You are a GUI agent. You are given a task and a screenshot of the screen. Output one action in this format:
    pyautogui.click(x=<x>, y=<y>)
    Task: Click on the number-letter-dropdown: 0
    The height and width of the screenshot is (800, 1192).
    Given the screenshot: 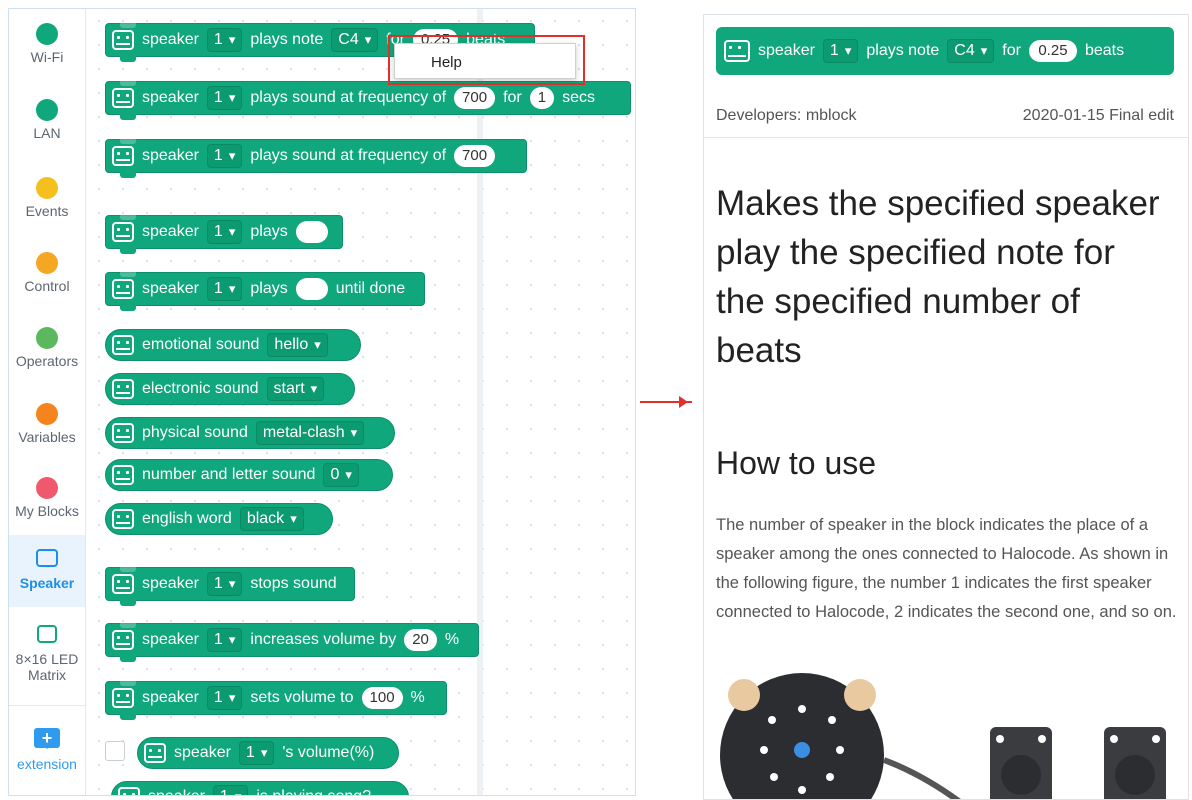 What is the action you would take?
    pyautogui.click(x=341, y=475)
    